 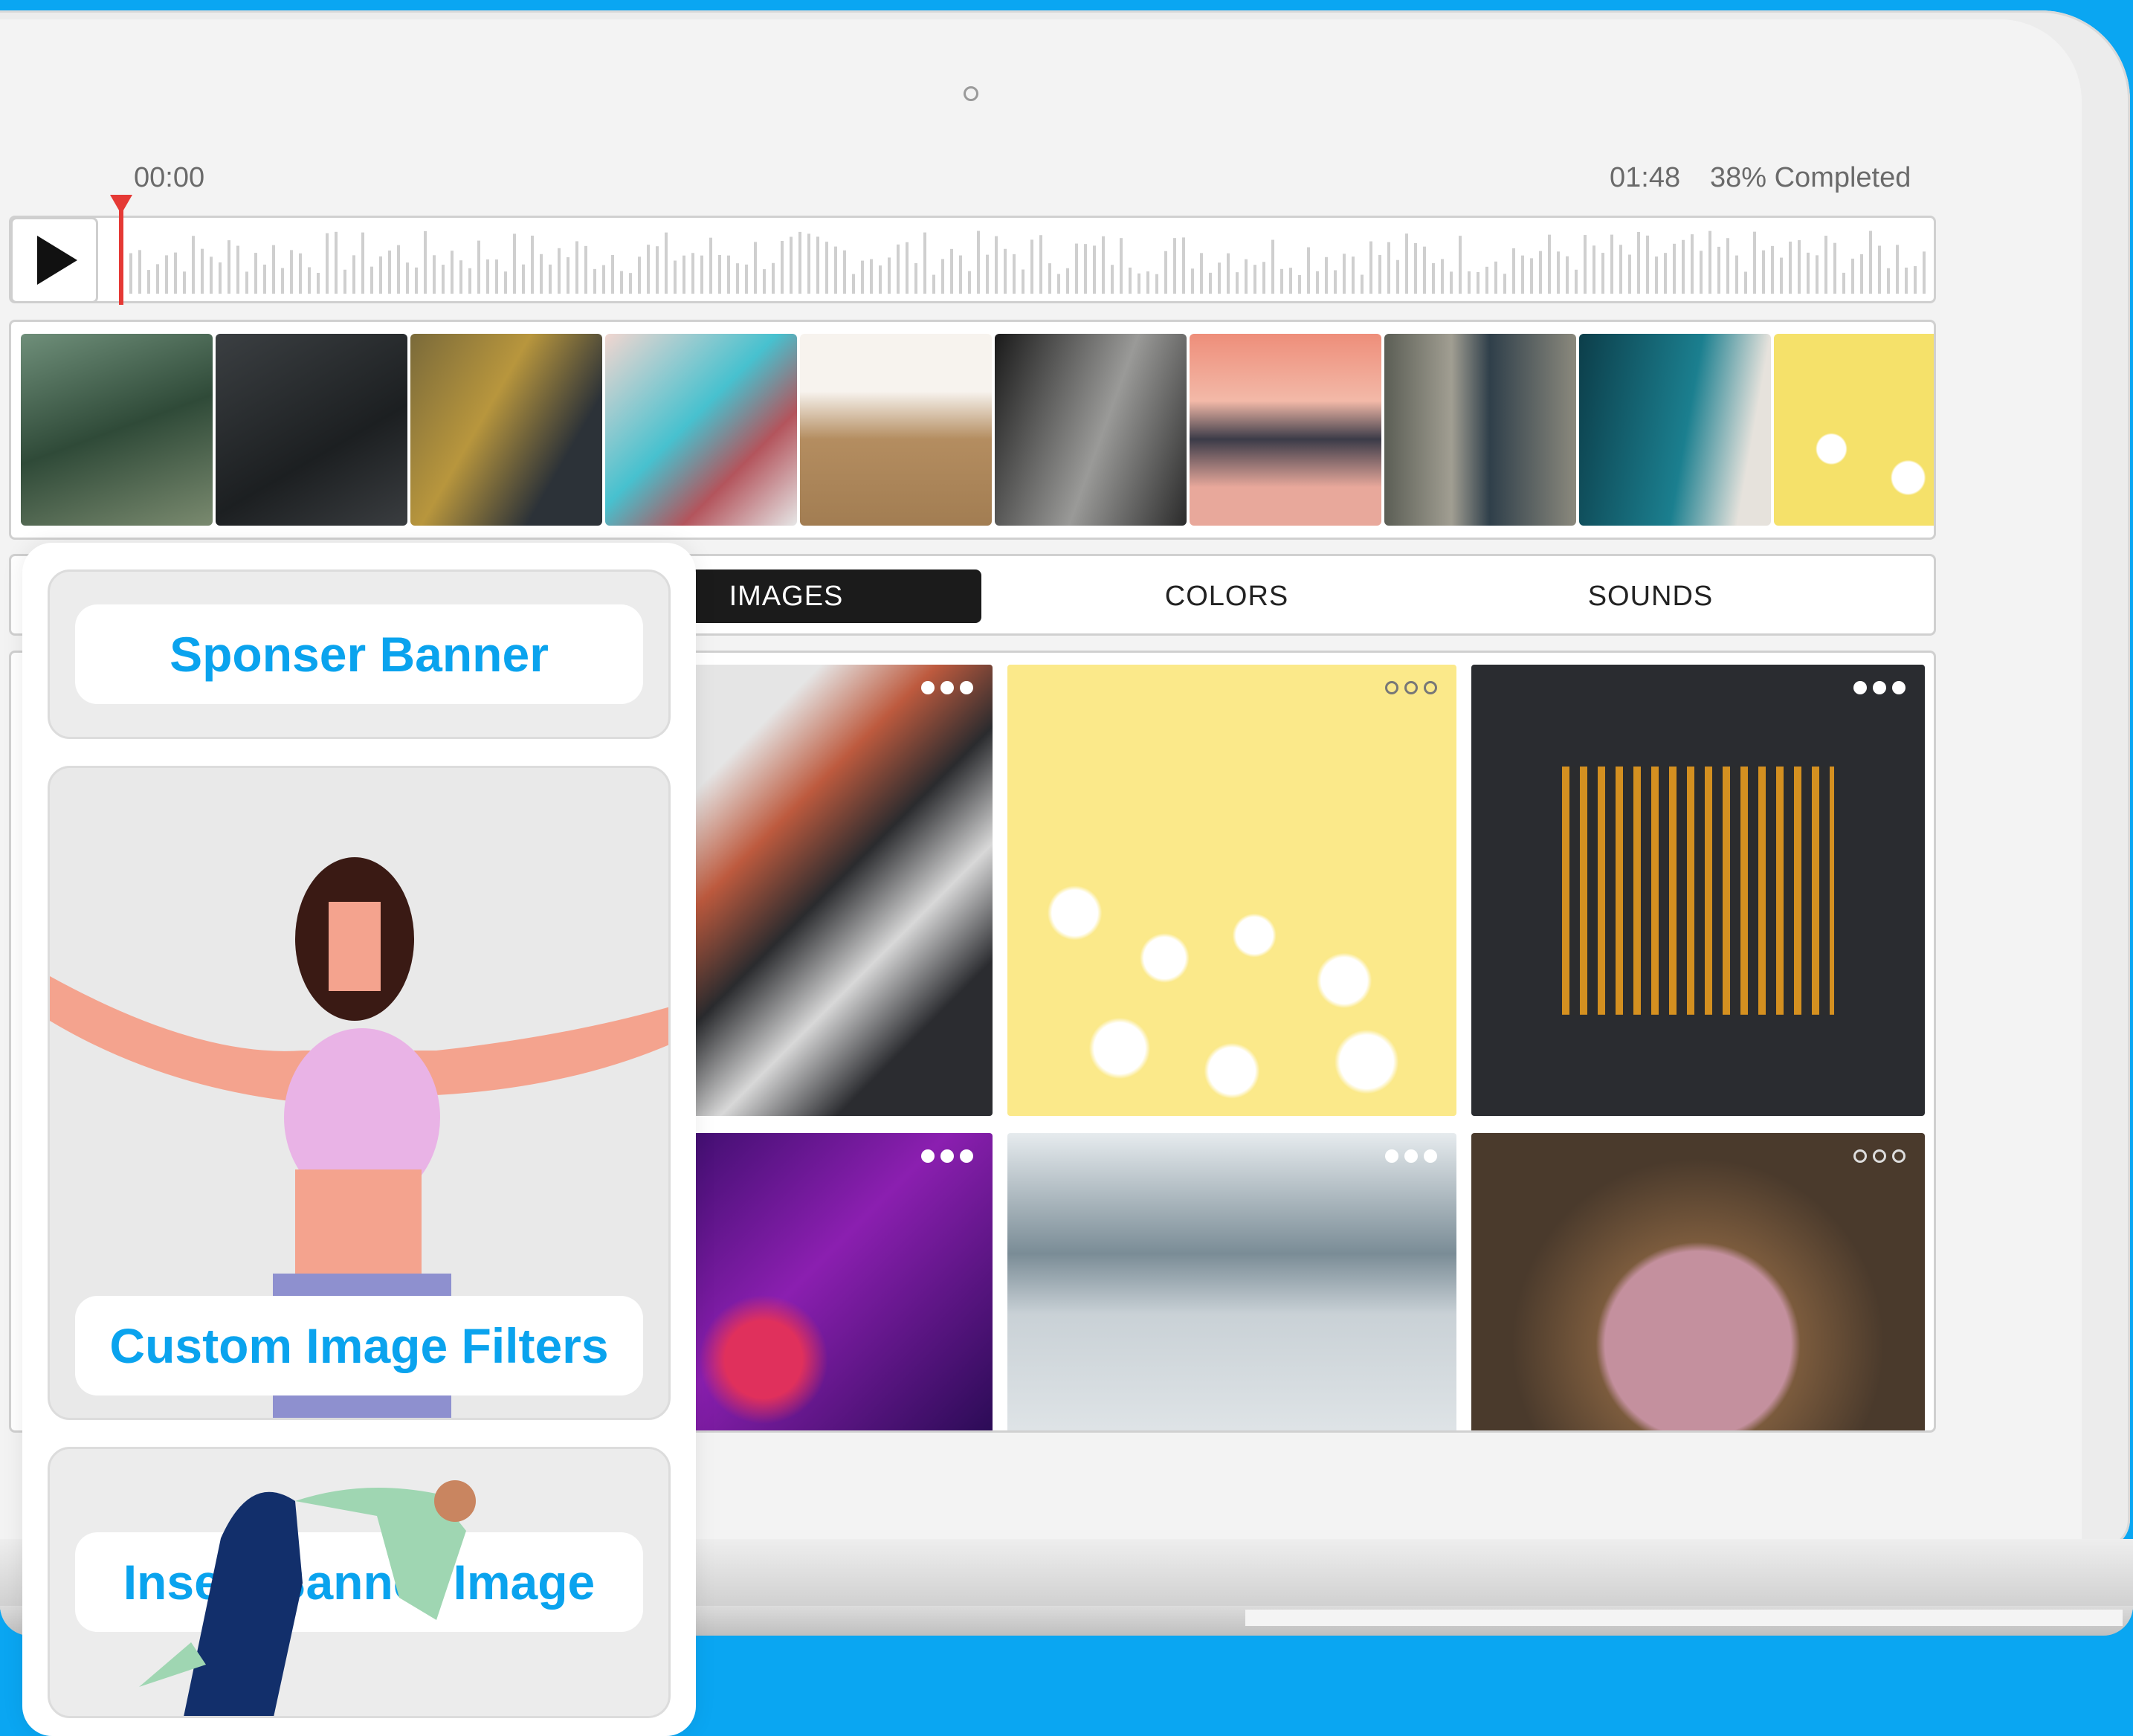 I want to click on playhead, so click(x=121, y=251).